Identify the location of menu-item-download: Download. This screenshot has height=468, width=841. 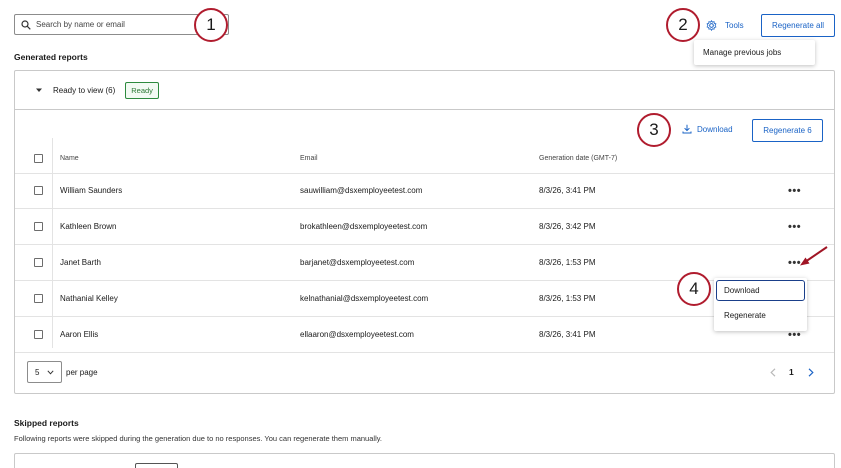
(760, 290).